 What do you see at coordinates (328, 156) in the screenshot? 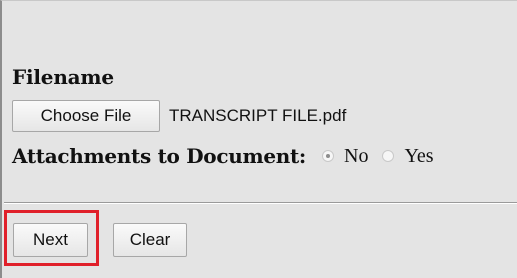
I see `attachments-no-radio` at bounding box center [328, 156].